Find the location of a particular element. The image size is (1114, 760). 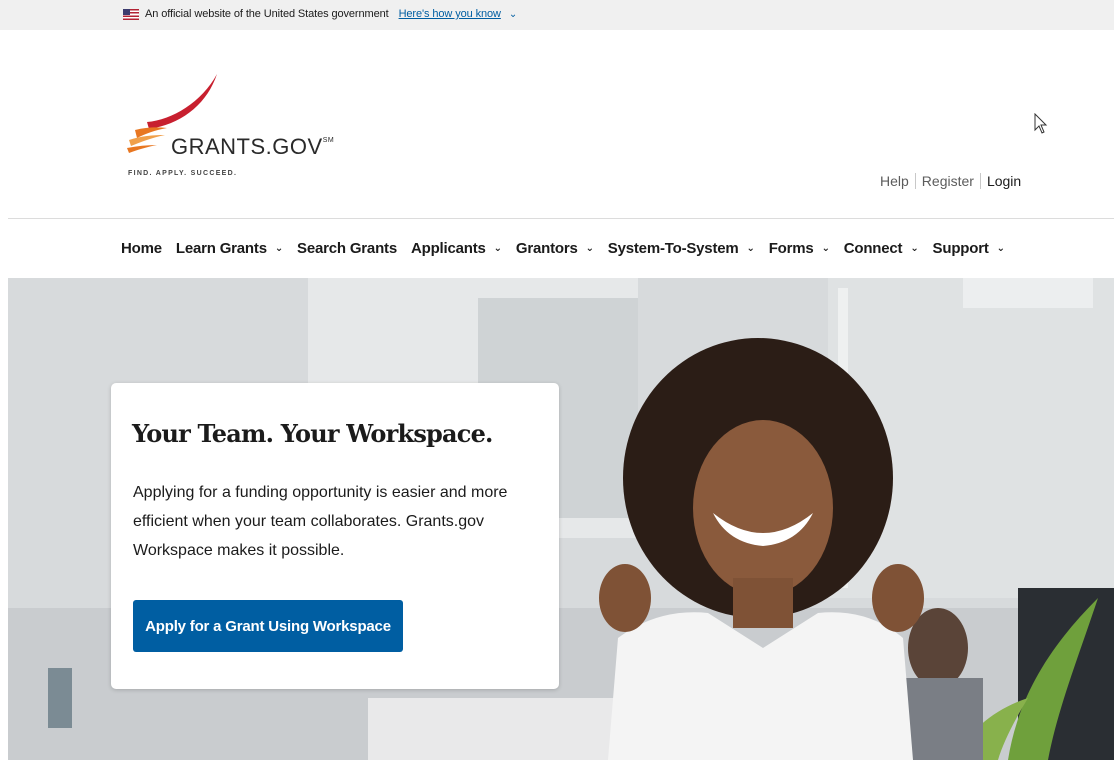

nav-item-search-grants: Search Grants is located at coordinates (347, 248).